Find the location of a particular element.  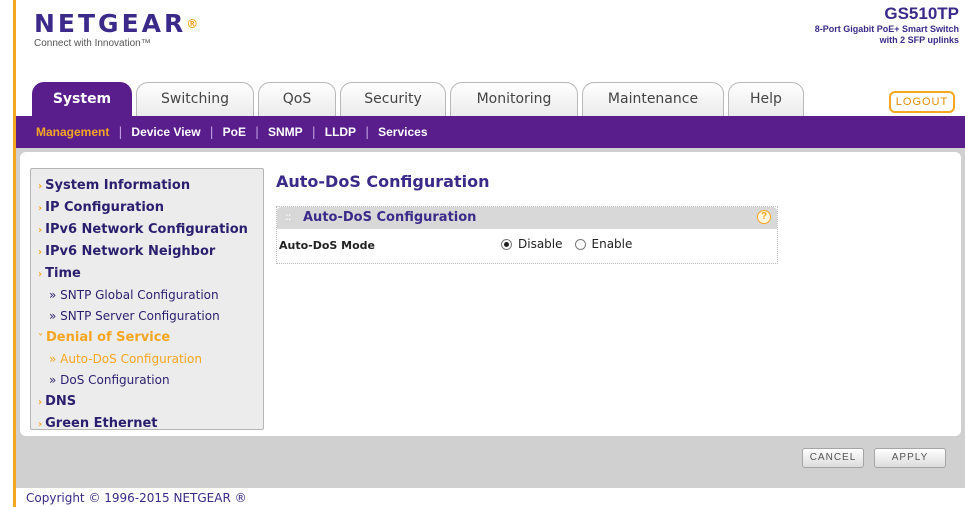

enable-radio-label: Enable is located at coordinates (612, 244).